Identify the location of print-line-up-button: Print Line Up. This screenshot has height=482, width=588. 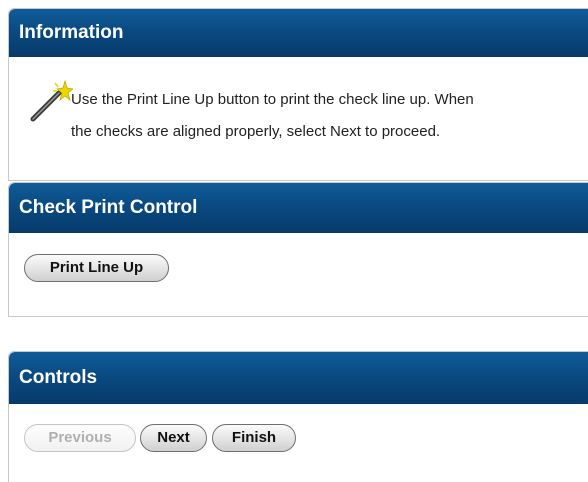
(96, 268).